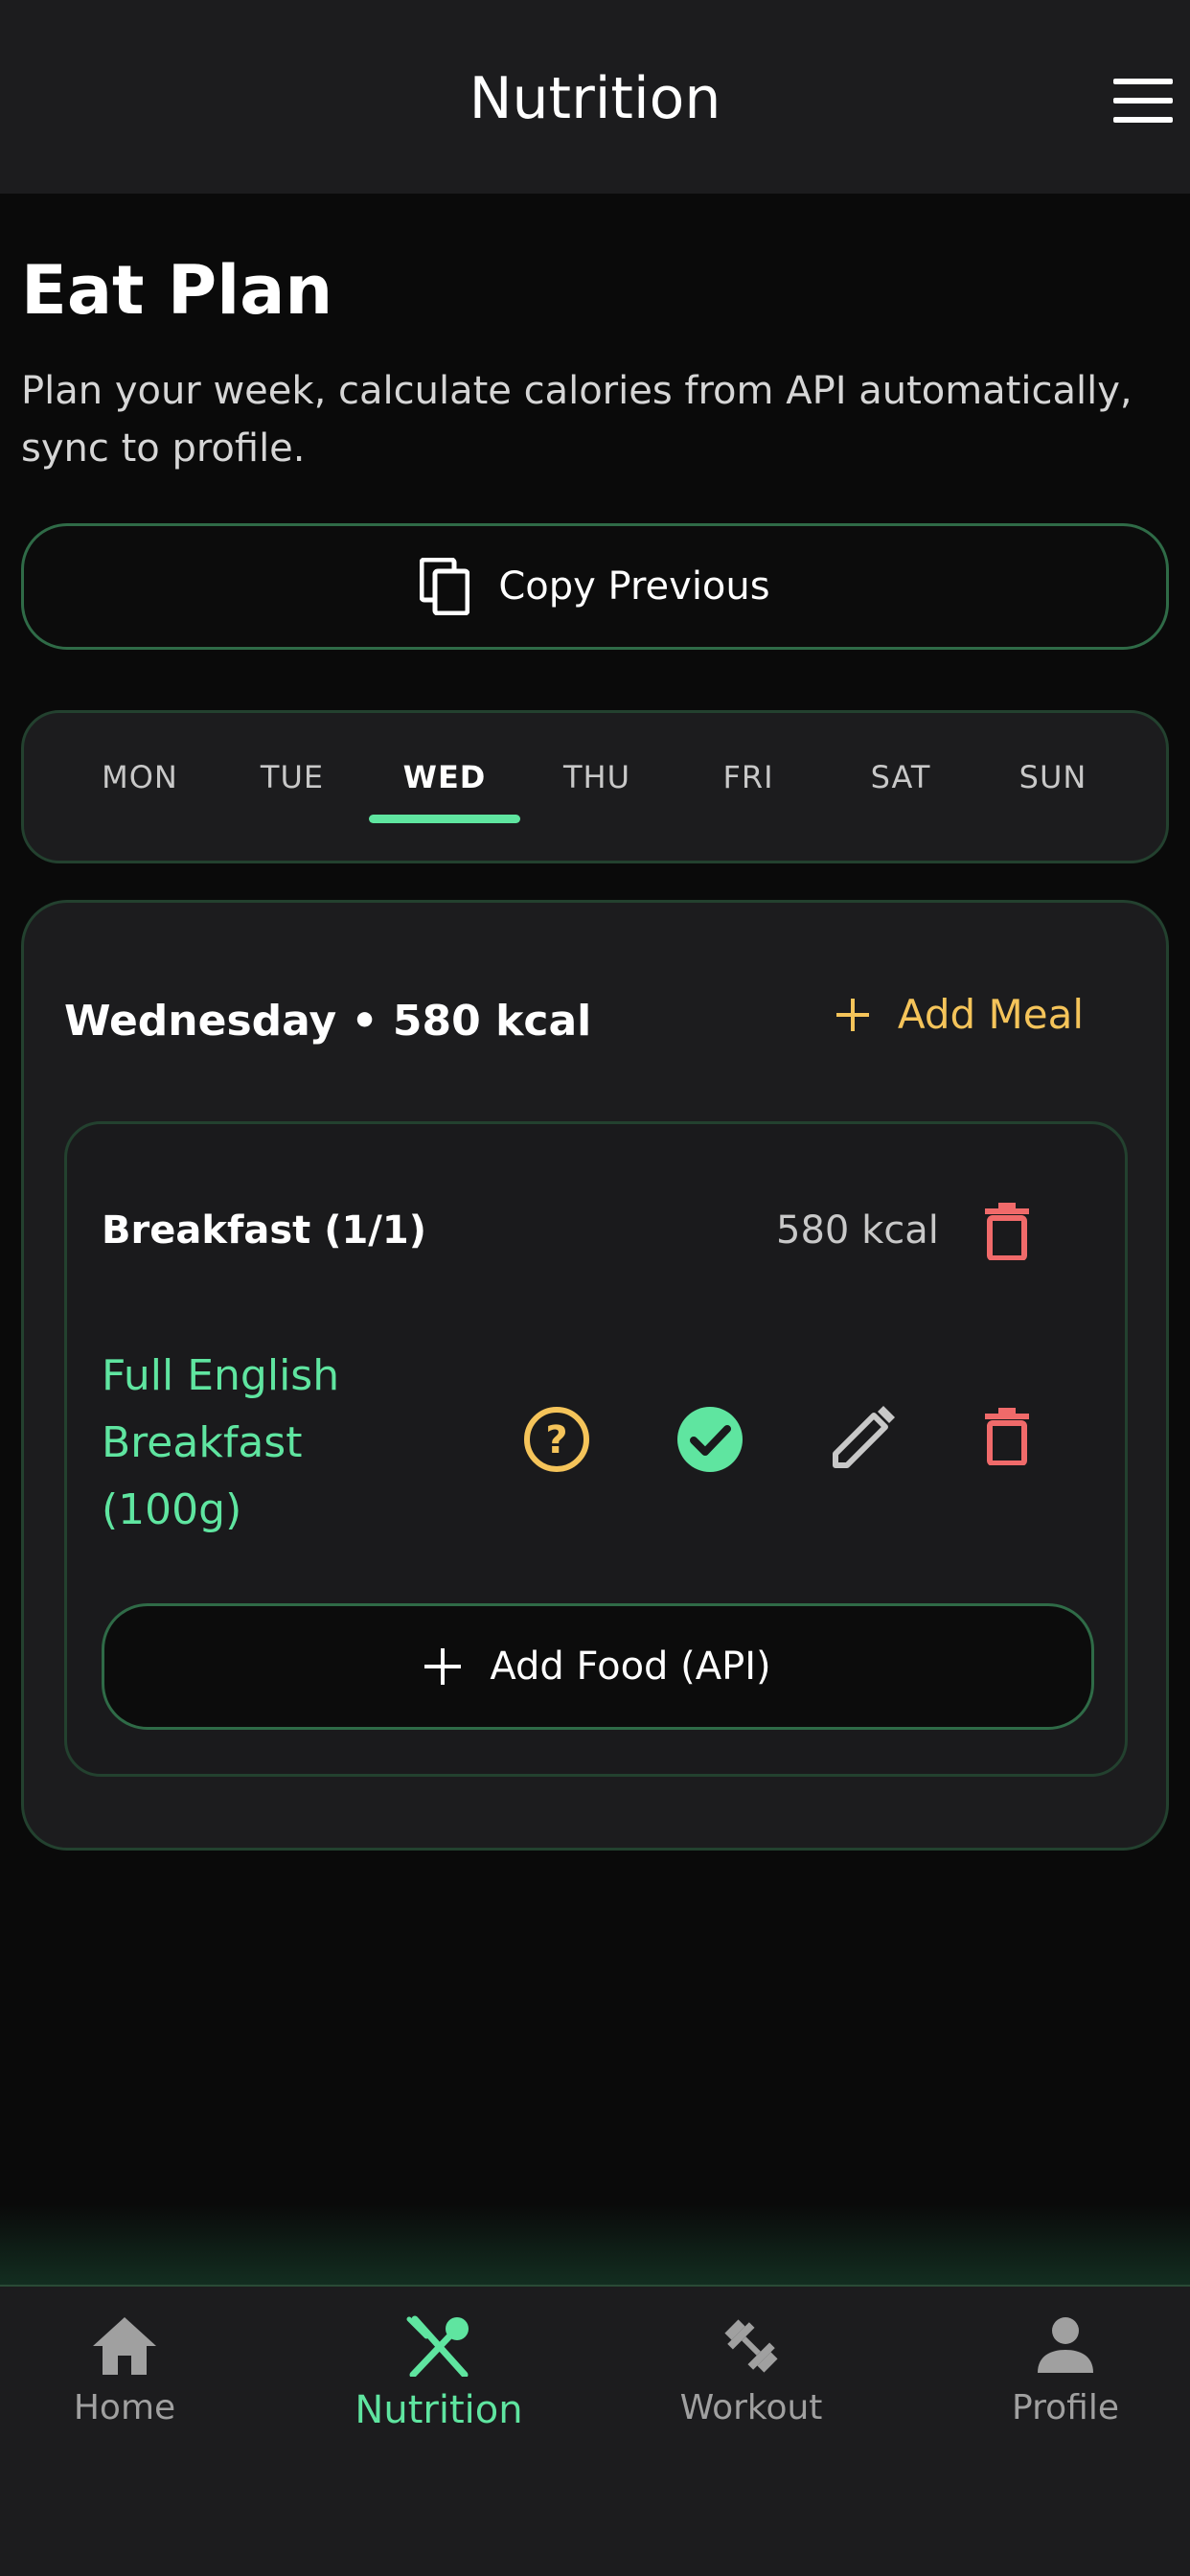  Describe the element at coordinates (595, 2245) in the screenshot. I see `nav-glow` at that location.